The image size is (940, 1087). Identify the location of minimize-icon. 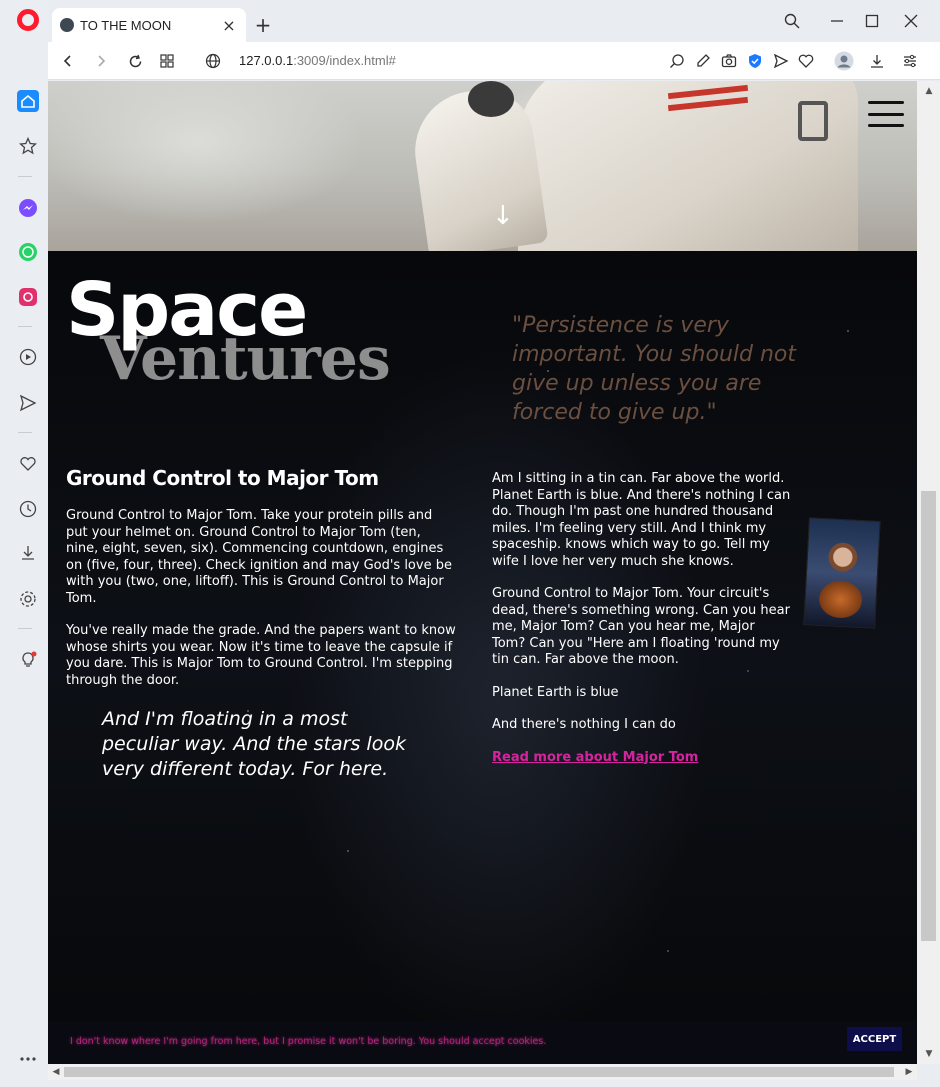
(837, 21).